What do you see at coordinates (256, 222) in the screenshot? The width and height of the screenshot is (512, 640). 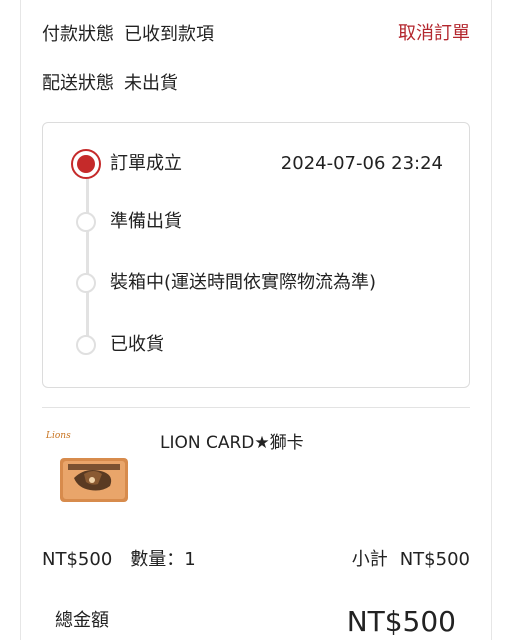 I see `timeline-step-preparing: 準備出貨` at bounding box center [256, 222].